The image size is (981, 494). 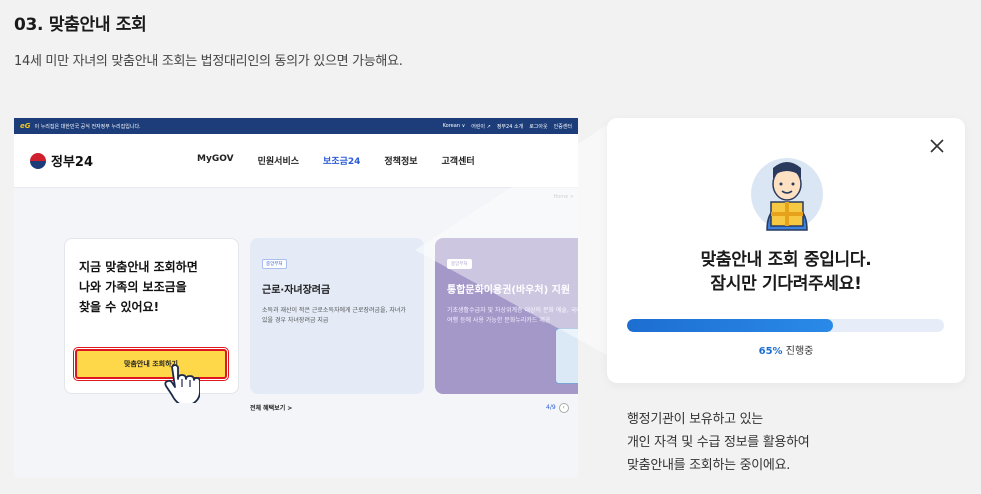 What do you see at coordinates (208, 61) in the screenshot?
I see `section-description: 14세 미만 자녀의 맞춤안내 조회는 법정대리인의 동의가 있으면 가능해요.` at bounding box center [208, 61].